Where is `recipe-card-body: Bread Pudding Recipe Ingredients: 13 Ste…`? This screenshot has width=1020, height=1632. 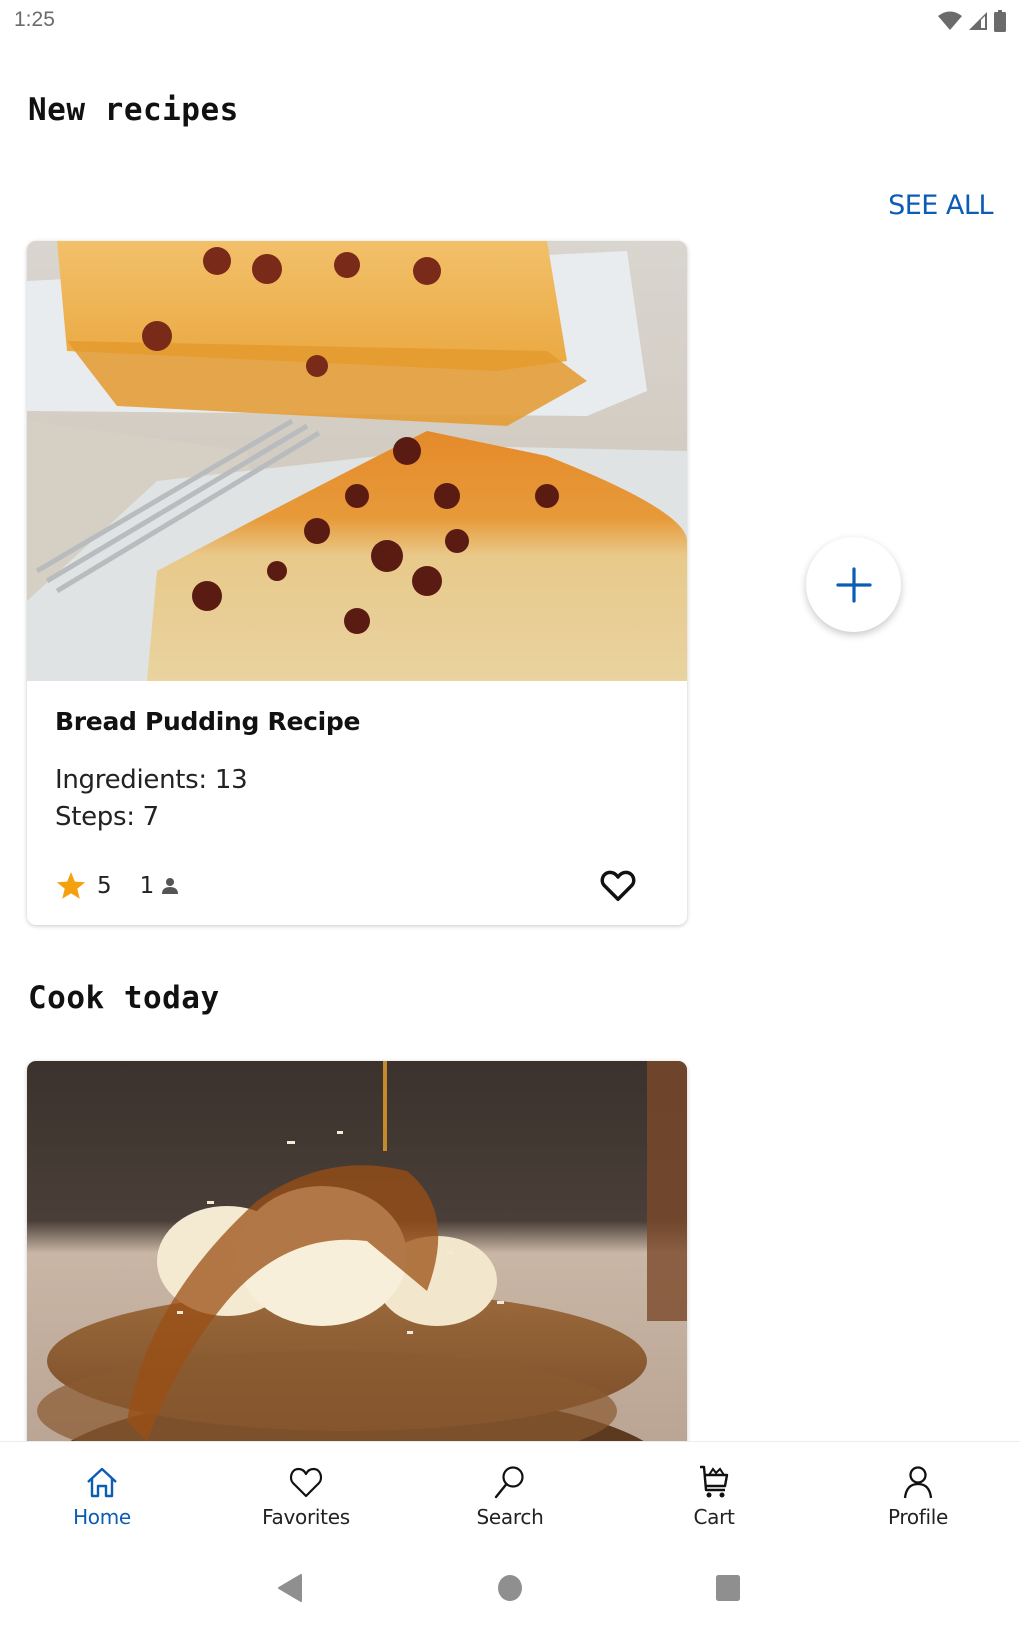
recipe-card-body: Bread Pudding Recipe Ingredients: 13 Ste… is located at coordinates (357, 806).